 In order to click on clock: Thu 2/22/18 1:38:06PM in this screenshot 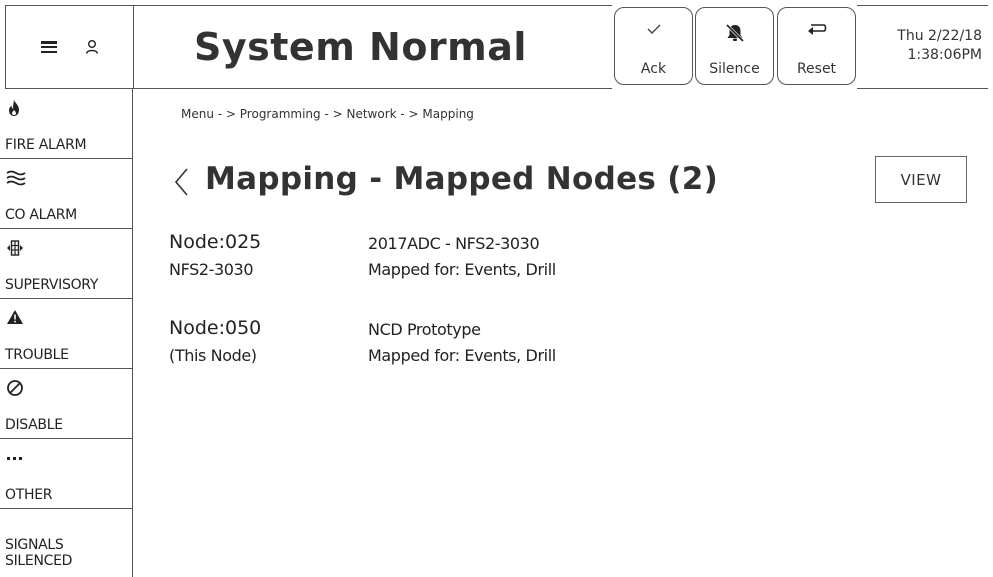, I will do `click(922, 47)`.